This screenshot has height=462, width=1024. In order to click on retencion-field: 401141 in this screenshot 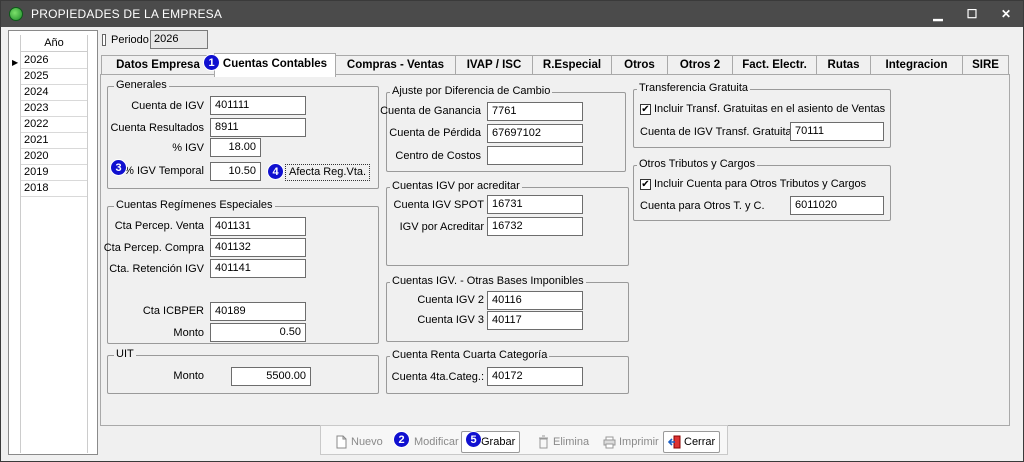, I will do `click(258, 268)`.